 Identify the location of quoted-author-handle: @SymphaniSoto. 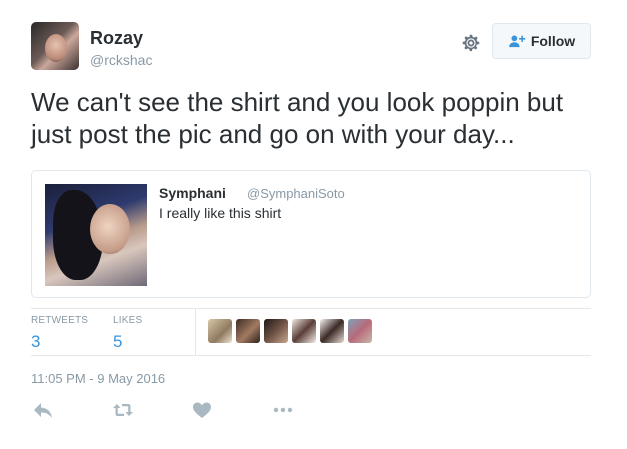
(296, 193).